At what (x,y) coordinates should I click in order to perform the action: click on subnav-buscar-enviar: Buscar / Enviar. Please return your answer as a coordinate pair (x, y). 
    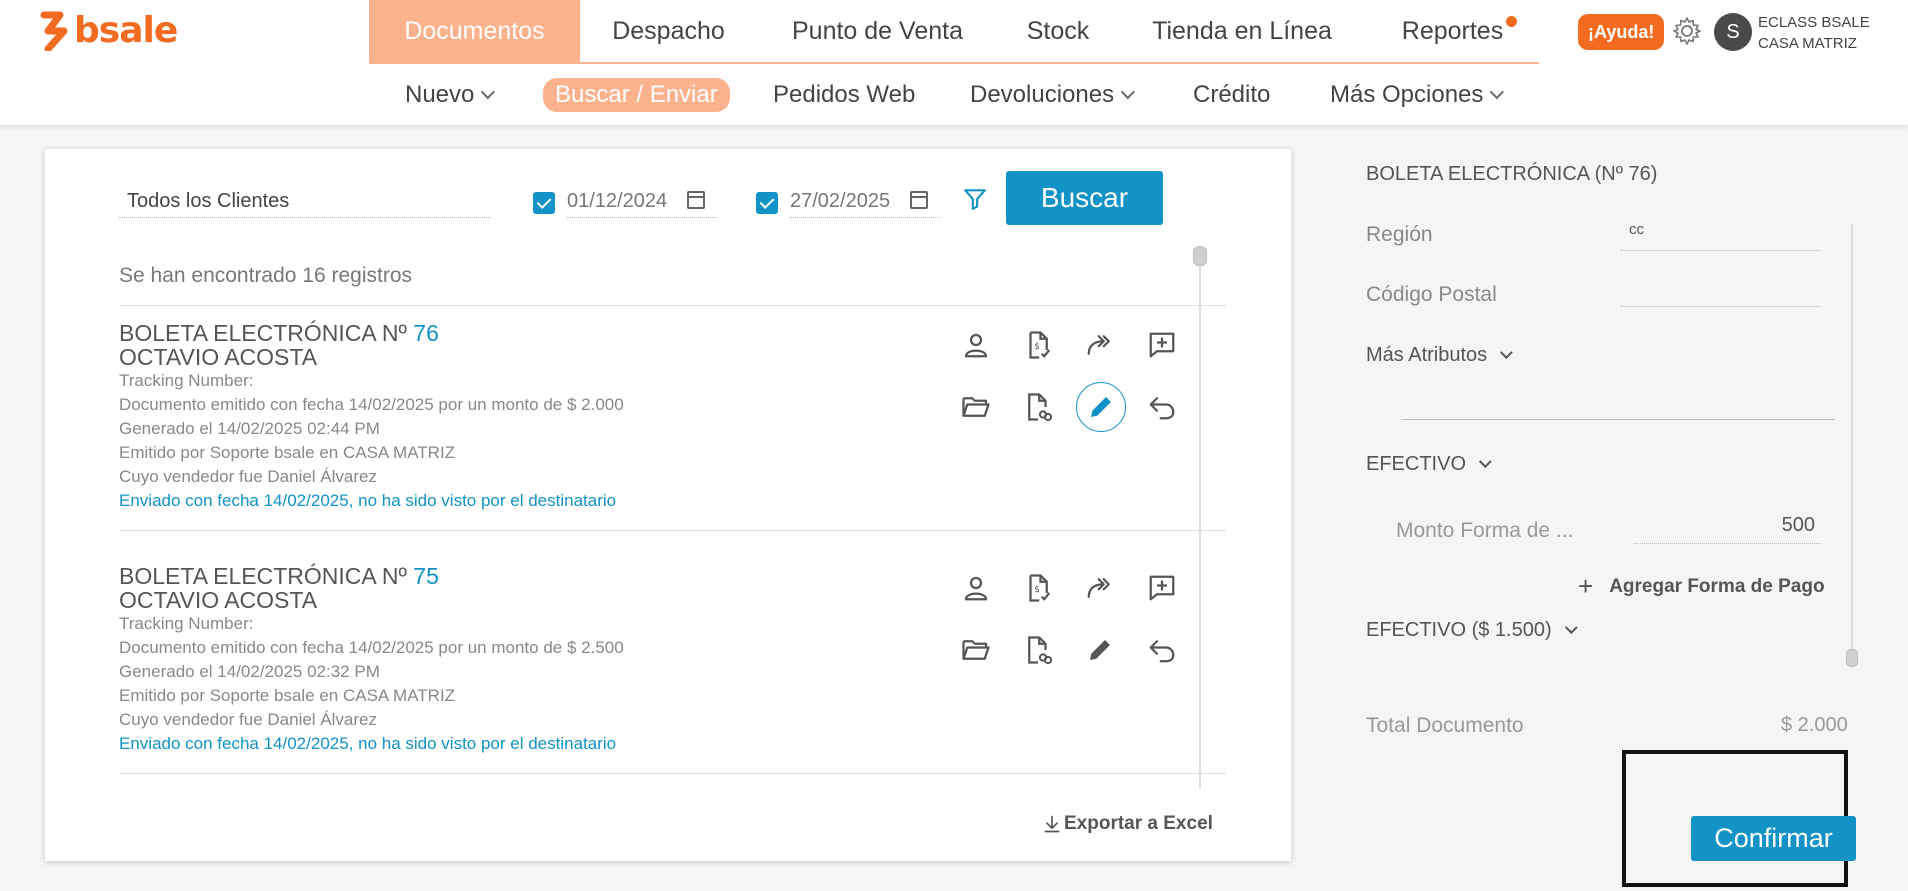
    Looking at the image, I should click on (636, 95).